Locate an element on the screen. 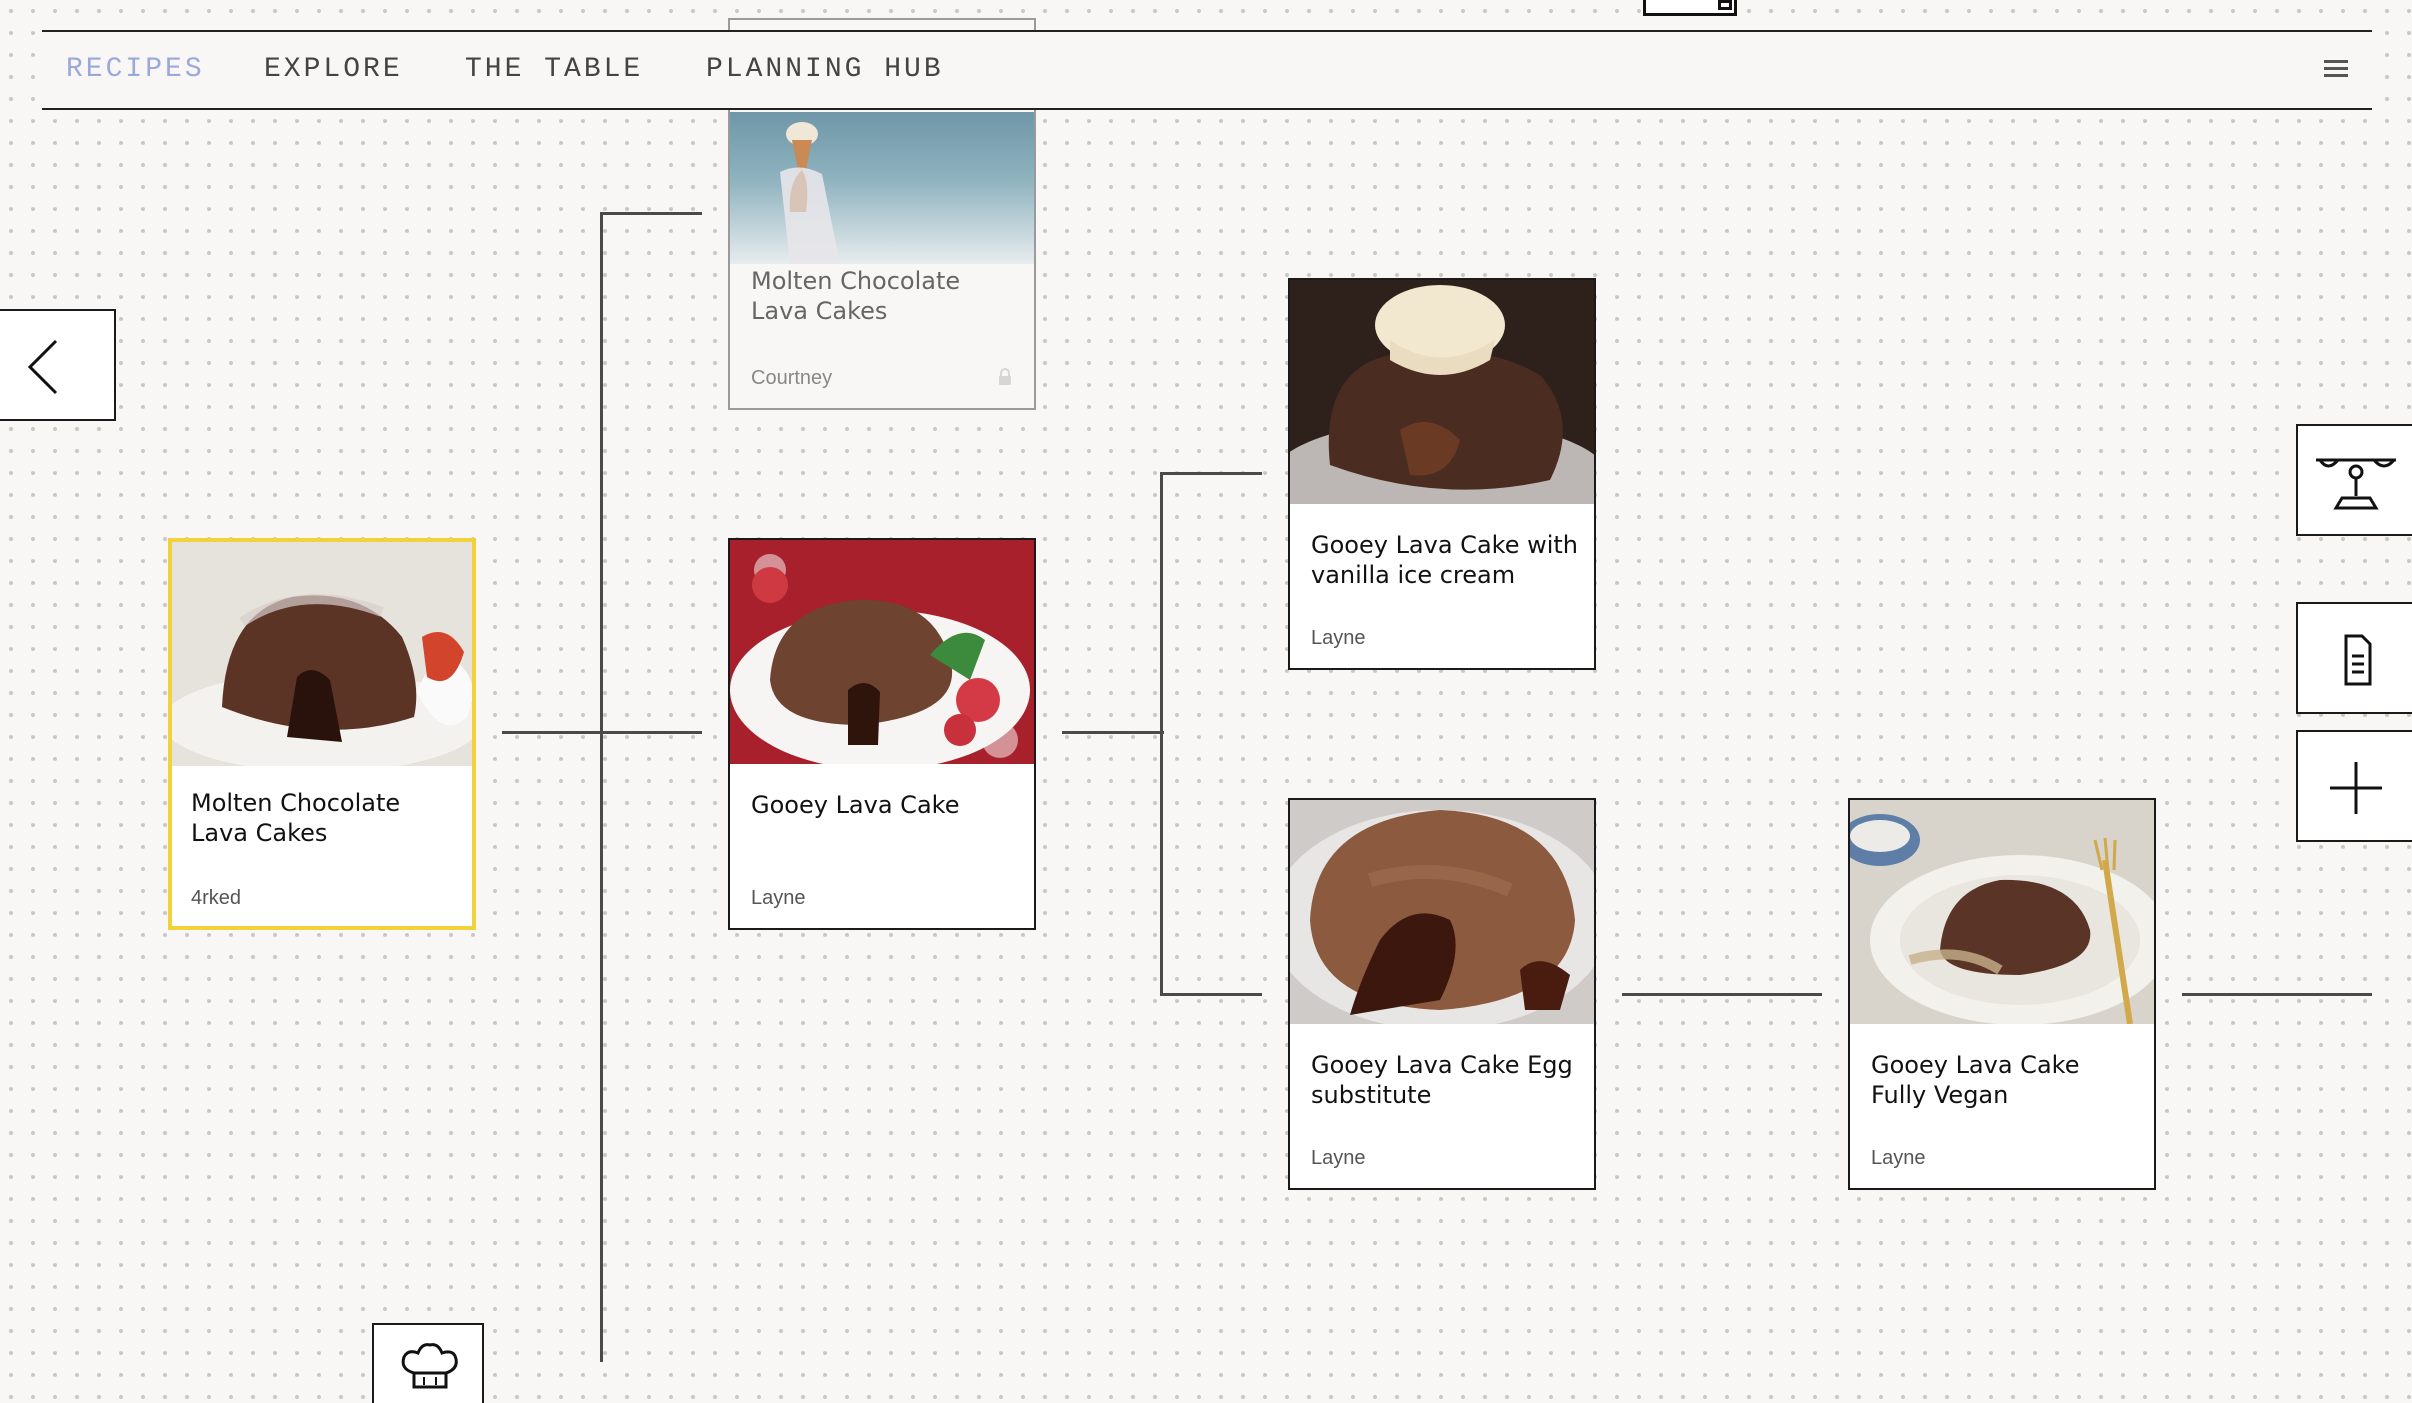 This screenshot has width=2412, height=1403. chef-button is located at coordinates (428, 1363).